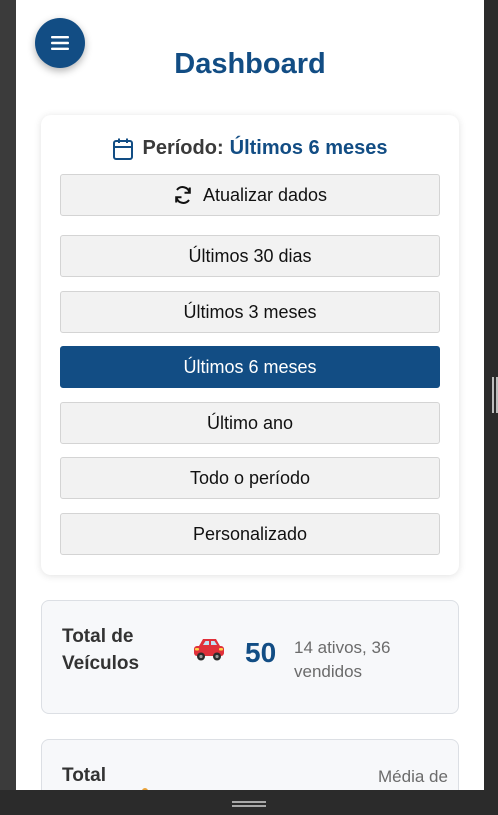 The height and width of the screenshot is (815, 498). Describe the element at coordinates (342, 659) in the screenshot. I see `stat-detail-vehicles: 14 ativos, 36 vendidos` at that location.